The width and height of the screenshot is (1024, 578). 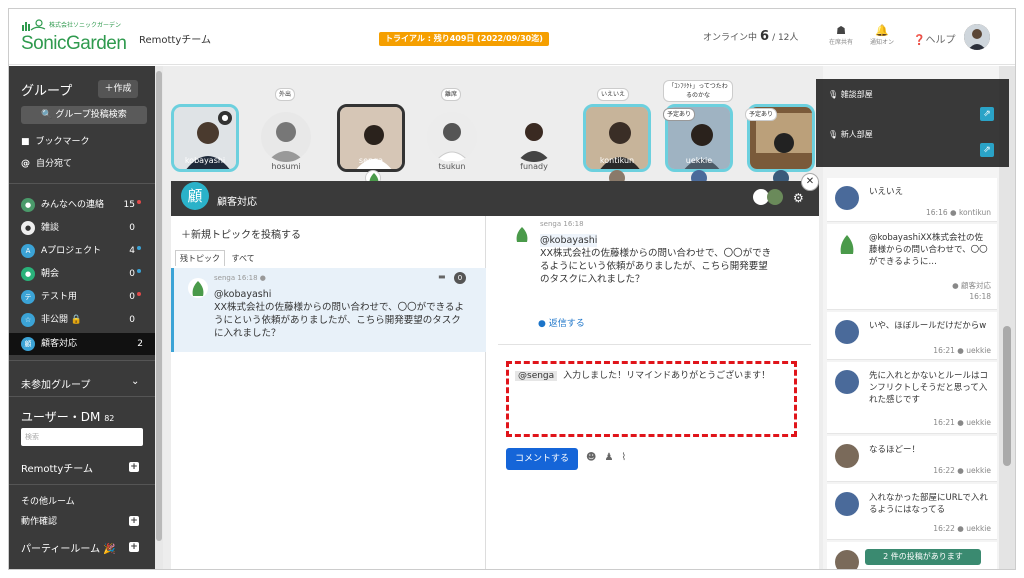 I want to click on group-count: 15, so click(x=129, y=205).